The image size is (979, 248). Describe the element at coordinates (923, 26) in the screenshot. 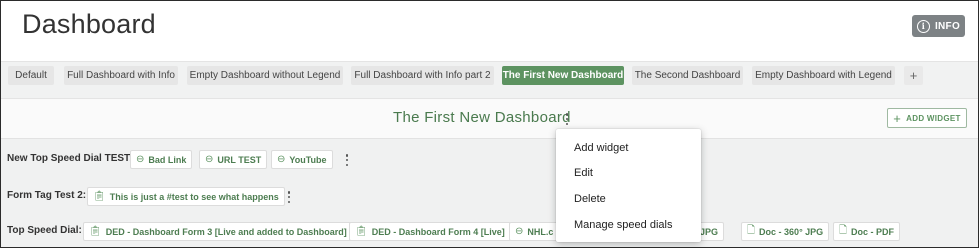

I see `info-icon: i` at that location.